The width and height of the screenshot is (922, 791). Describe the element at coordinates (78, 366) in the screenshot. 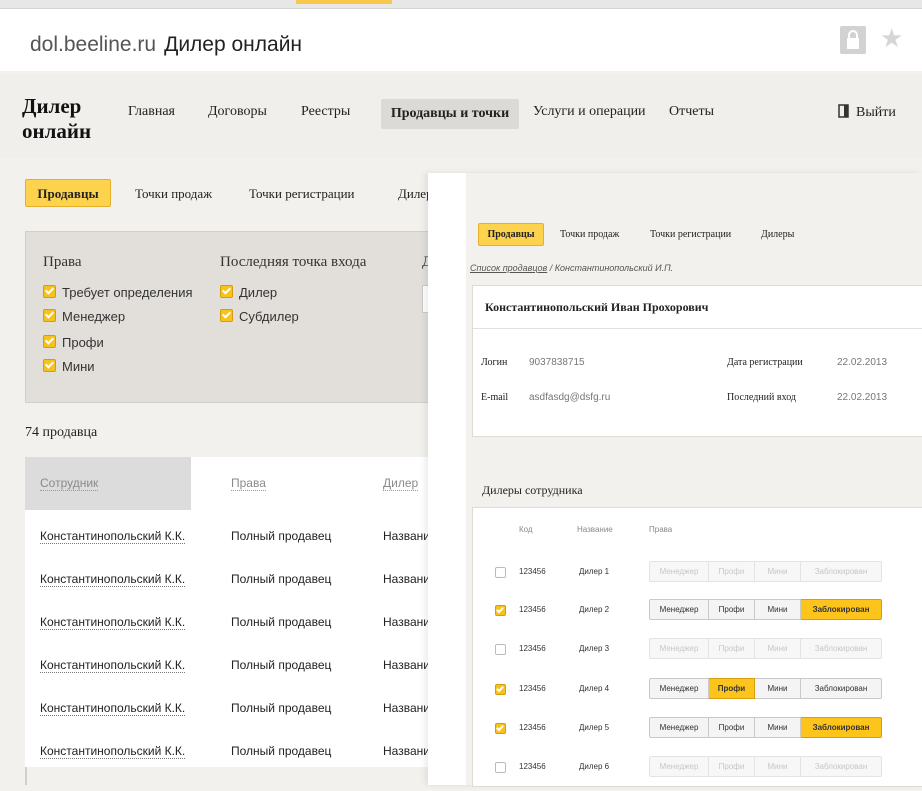

I see `checkbox-label: Мини` at that location.